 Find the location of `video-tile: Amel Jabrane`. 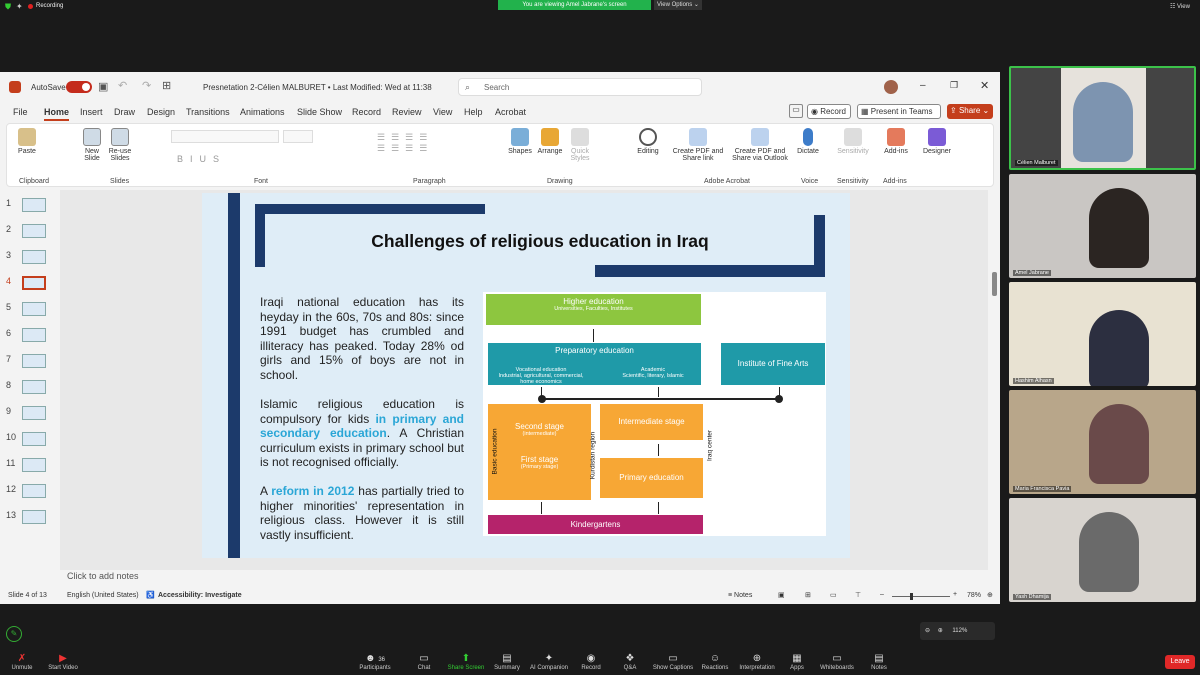

video-tile: Amel Jabrane is located at coordinates (1102, 226).